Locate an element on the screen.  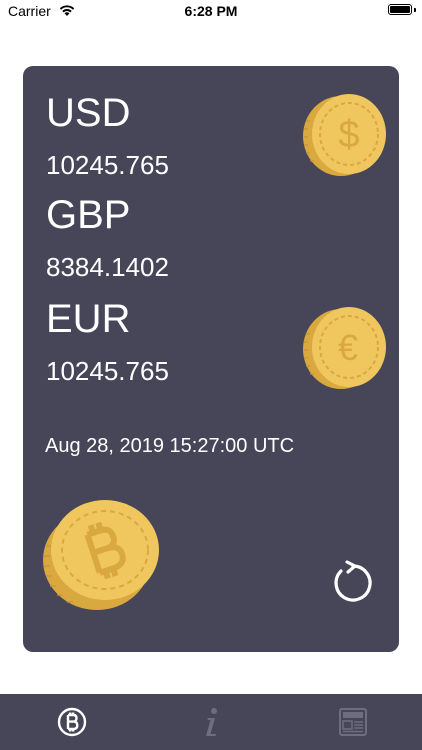
refresh-icon is located at coordinates (353, 581).